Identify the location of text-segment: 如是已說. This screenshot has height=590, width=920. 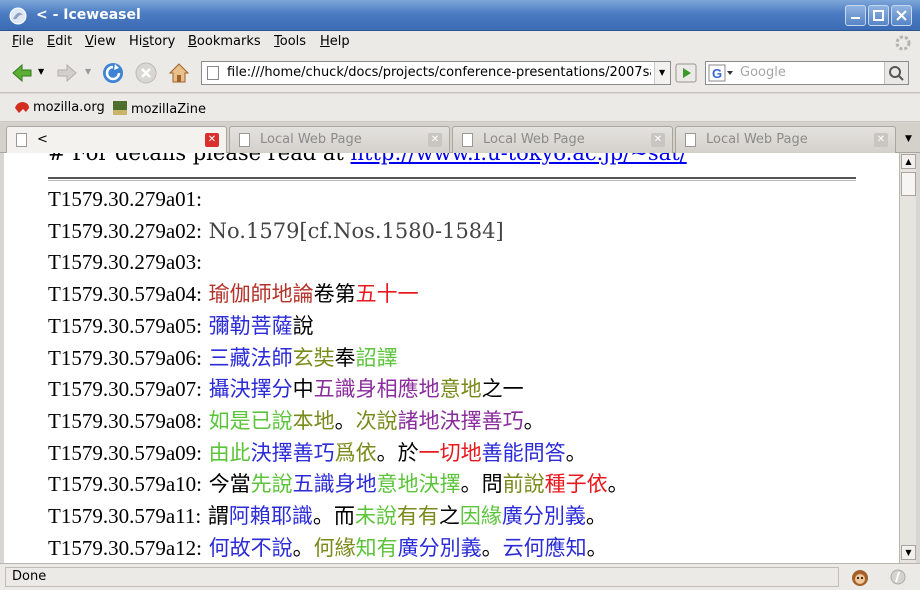
(247, 420).